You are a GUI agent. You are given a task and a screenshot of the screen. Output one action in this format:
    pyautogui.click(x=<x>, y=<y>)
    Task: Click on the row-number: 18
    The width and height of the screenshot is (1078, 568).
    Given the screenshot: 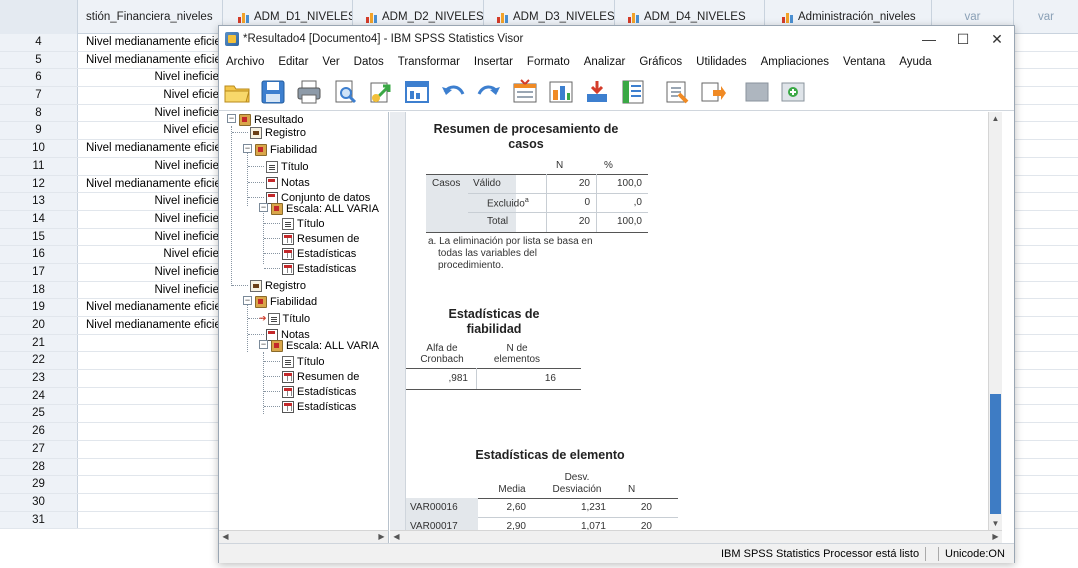 What is the action you would take?
    pyautogui.click(x=39, y=290)
    